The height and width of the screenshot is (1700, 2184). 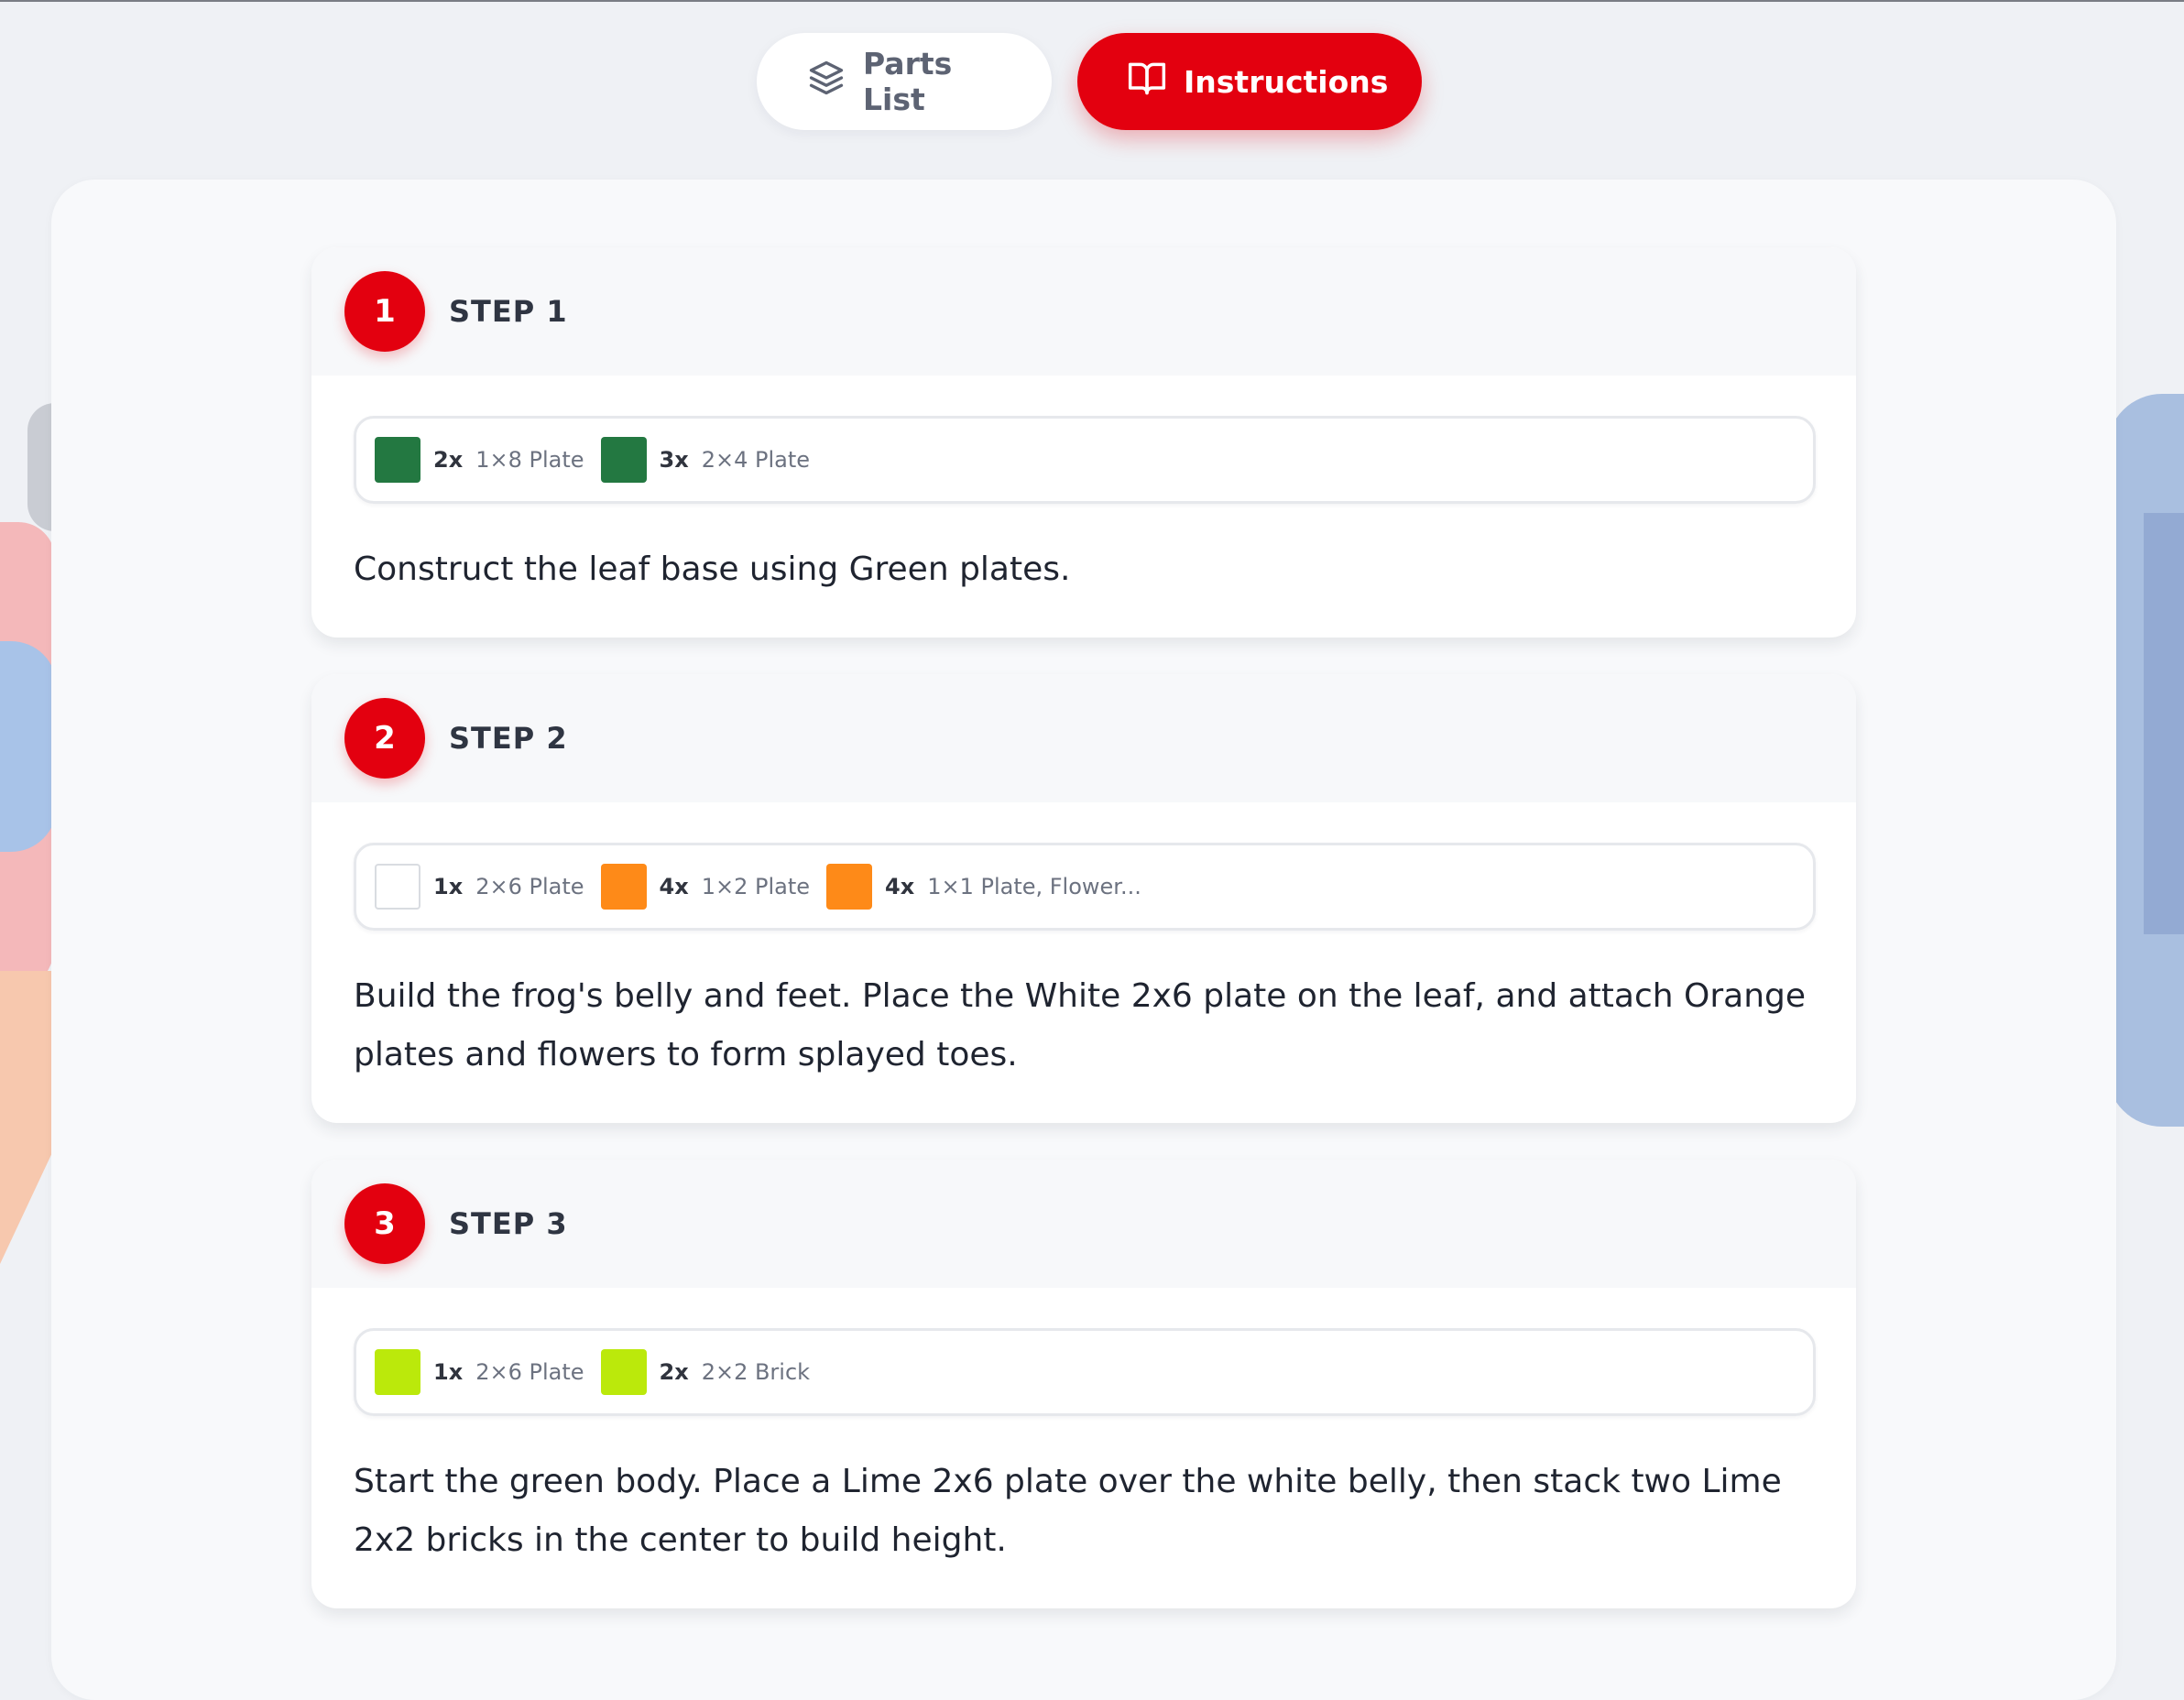 I want to click on step-header: 2 STEP 2, so click(x=1083, y=738).